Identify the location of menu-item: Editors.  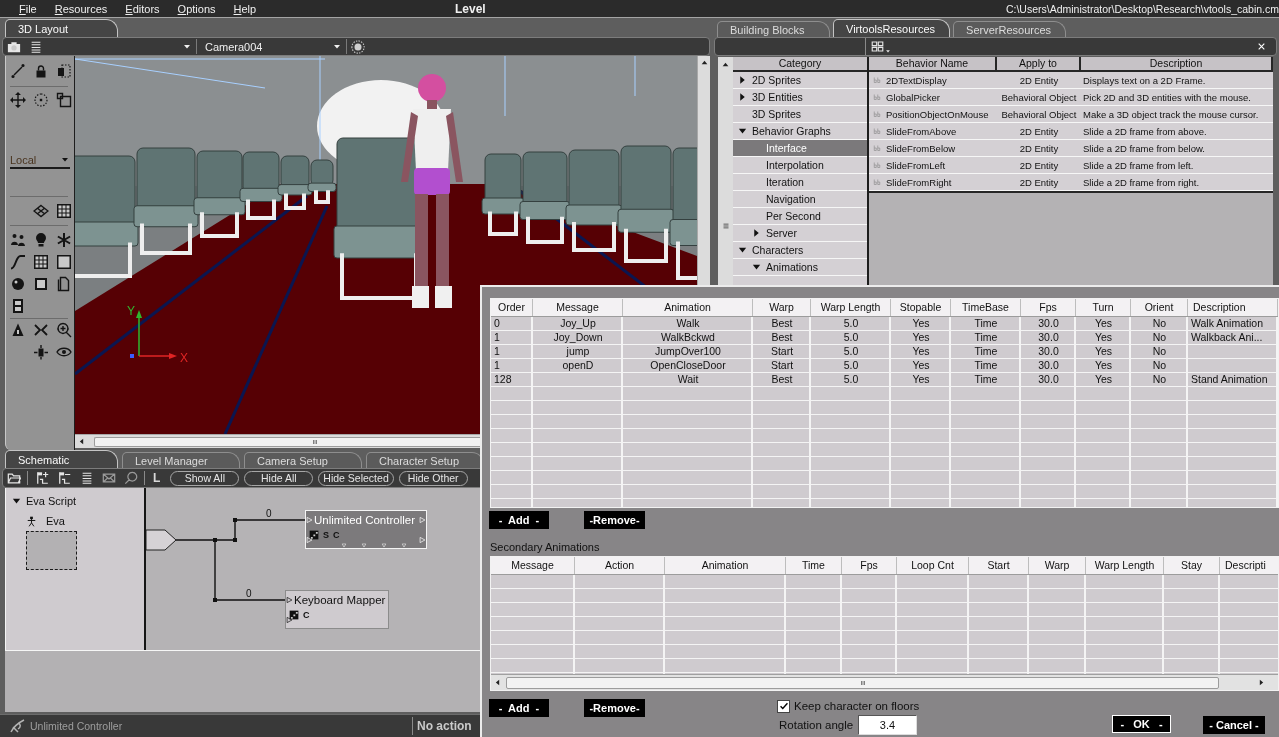
(142, 8).